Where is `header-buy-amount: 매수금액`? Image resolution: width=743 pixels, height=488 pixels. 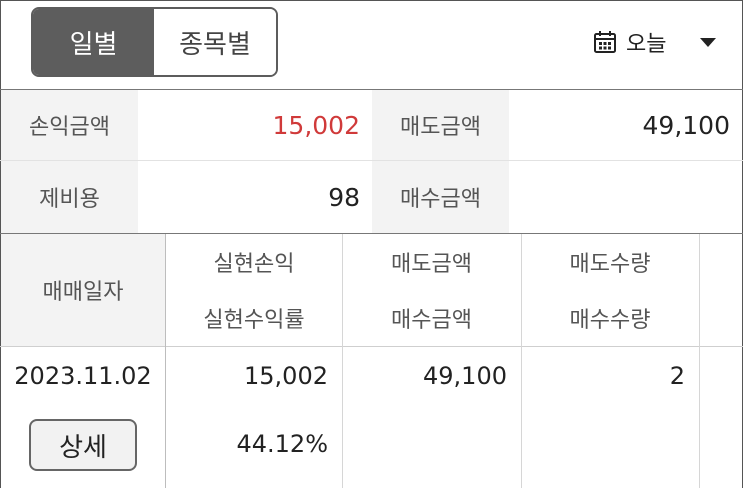
header-buy-amount: 매수금액 is located at coordinates (431, 320).